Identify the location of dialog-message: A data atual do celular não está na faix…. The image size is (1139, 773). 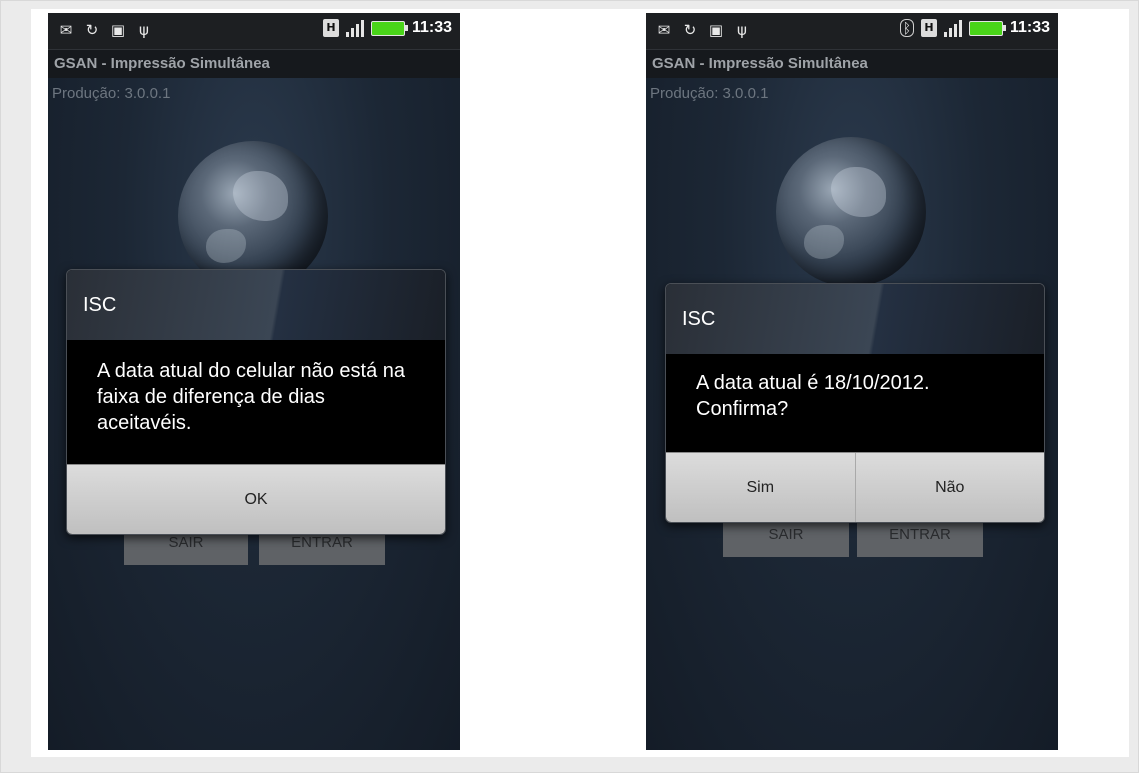
(256, 402).